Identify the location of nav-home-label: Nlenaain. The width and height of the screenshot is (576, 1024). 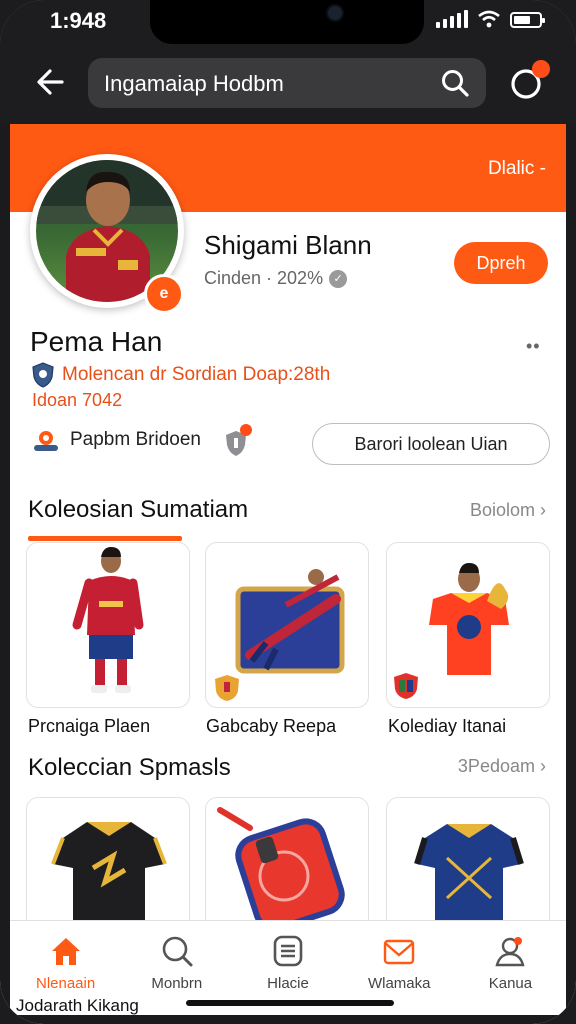
(65, 983).